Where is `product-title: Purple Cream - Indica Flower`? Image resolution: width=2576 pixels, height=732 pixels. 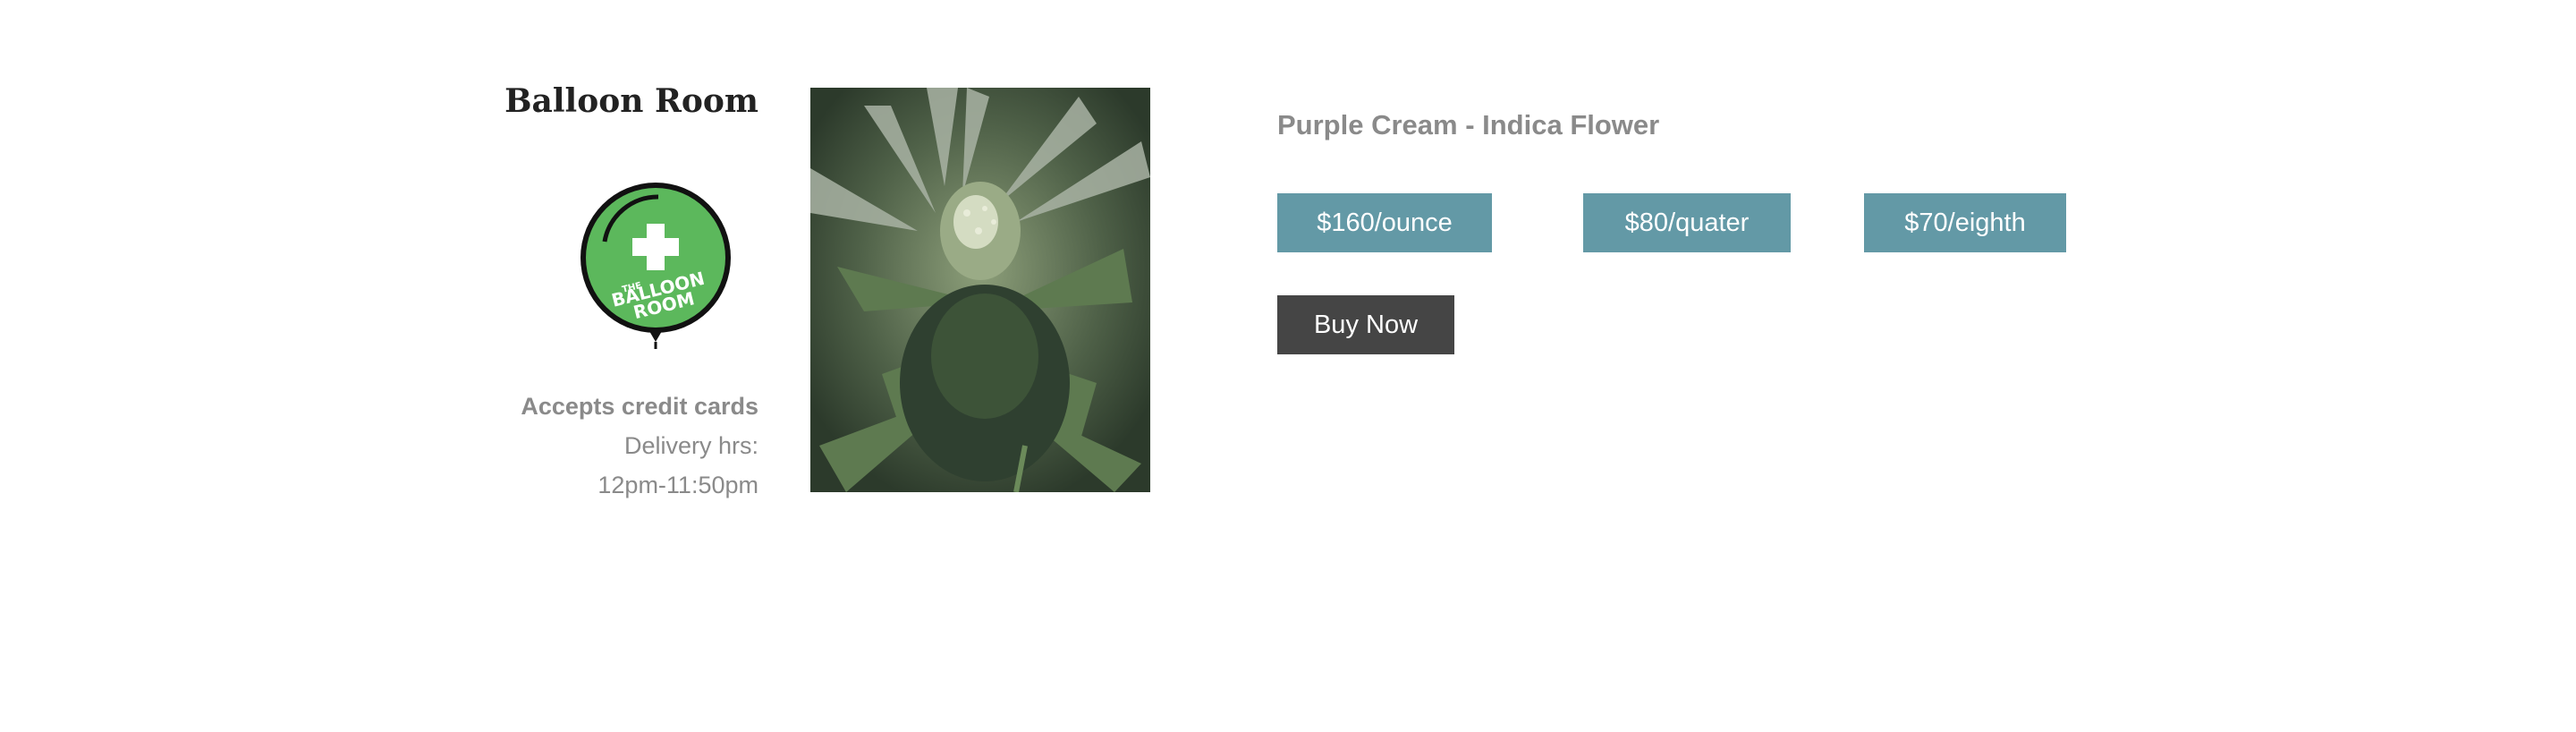
product-title: Purple Cream - Indica Flower is located at coordinates (1468, 125).